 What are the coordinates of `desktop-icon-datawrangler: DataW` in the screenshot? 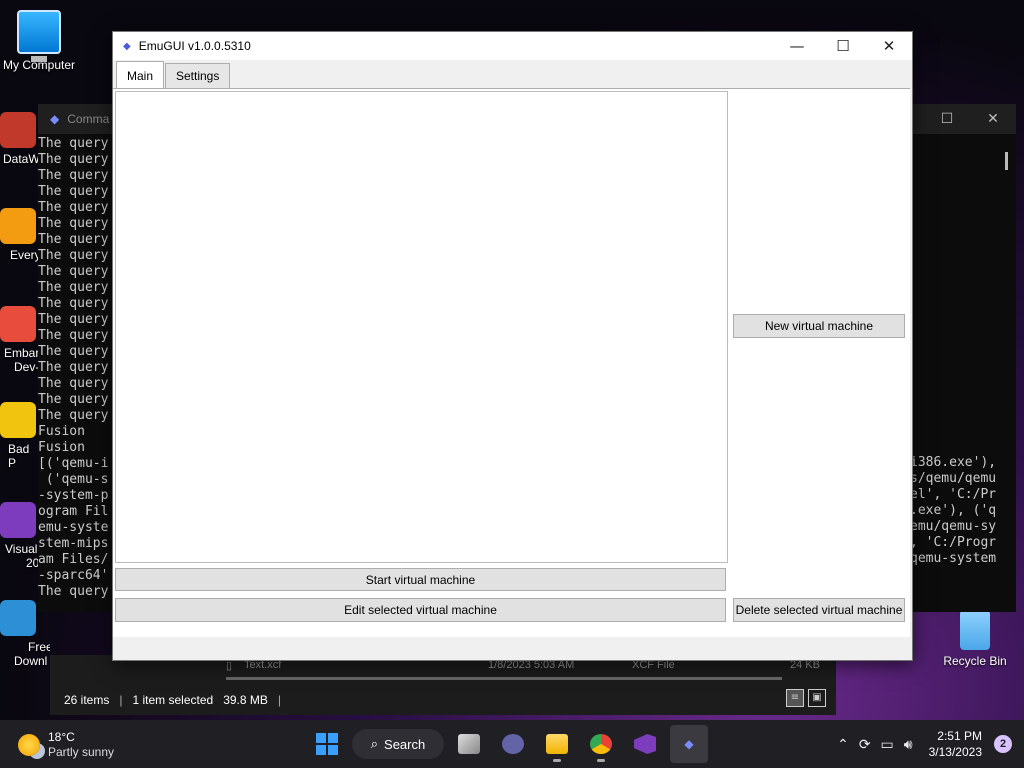 It's located at (20, 139).